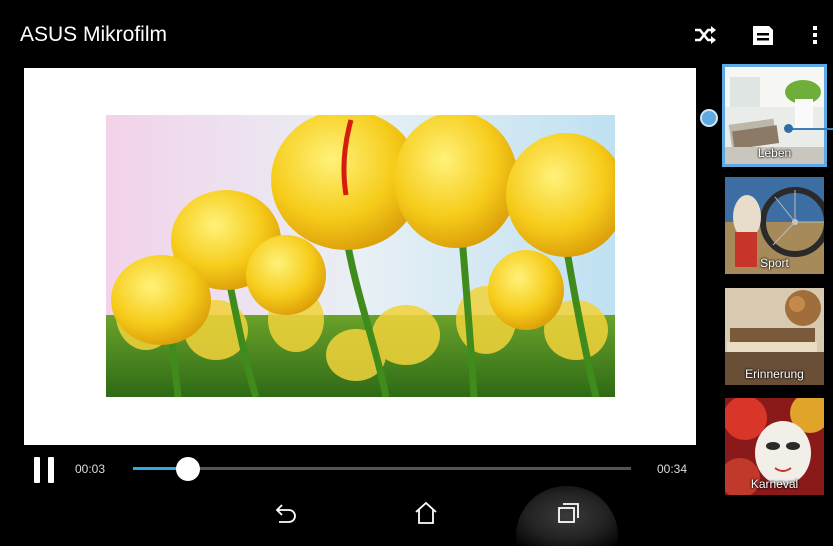  Describe the element at coordinates (788, 128) in the screenshot. I see `selection-leader-dot` at that location.